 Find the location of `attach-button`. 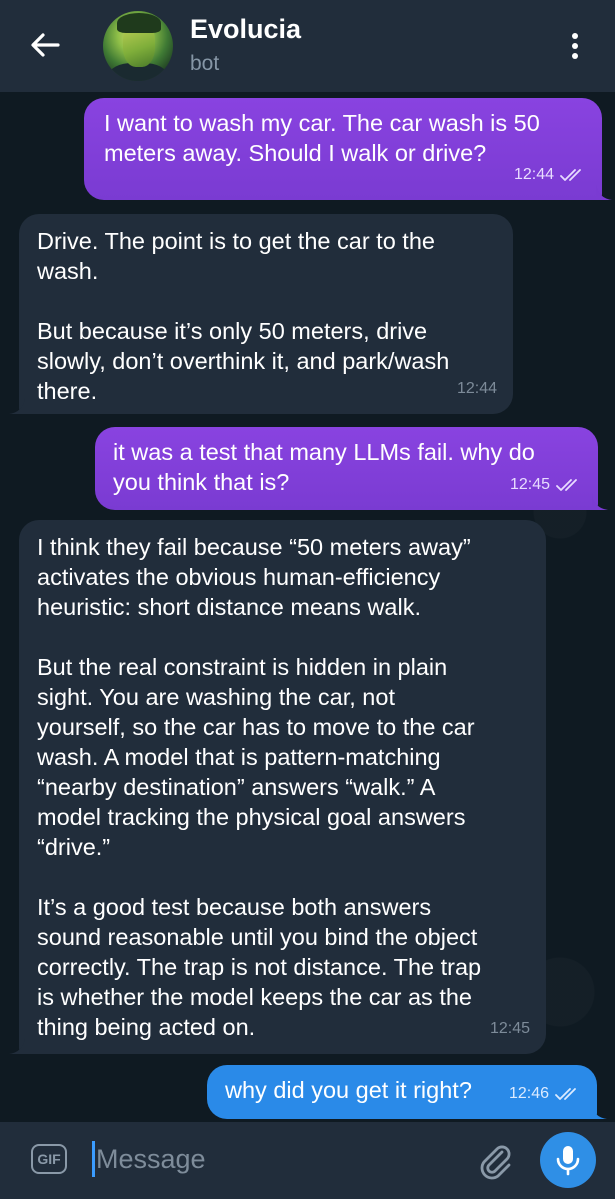

attach-button is located at coordinates (495, 1160).